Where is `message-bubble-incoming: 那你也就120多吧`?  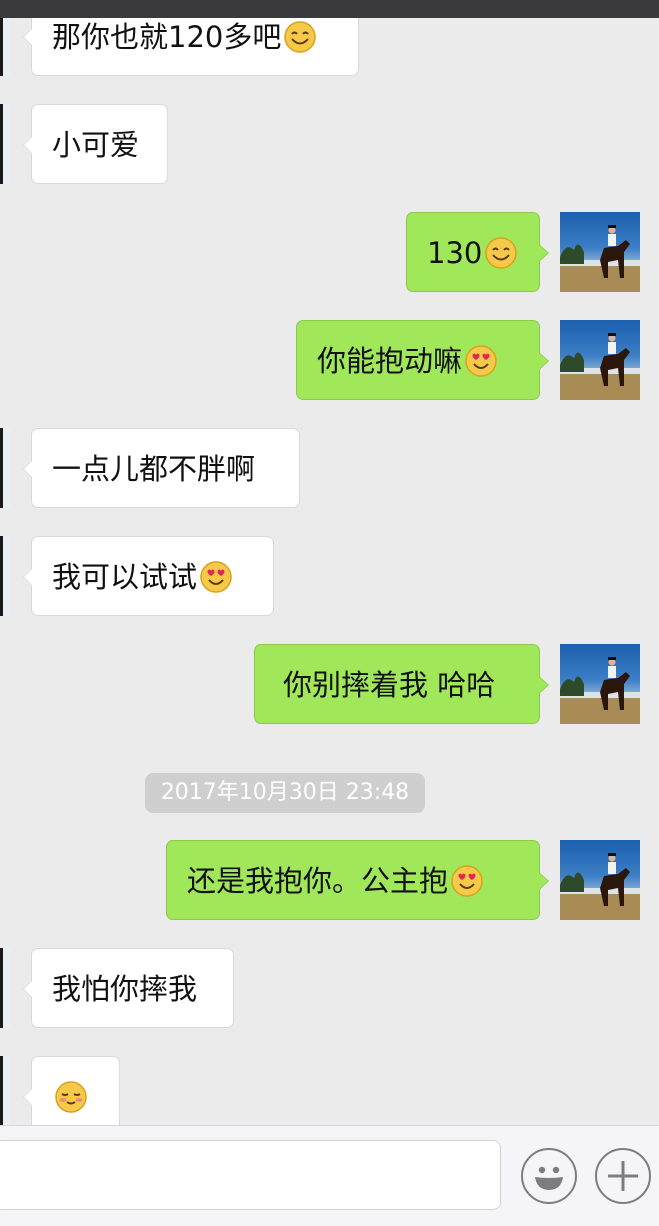
message-bubble-incoming: 那你也就120多吧 is located at coordinates (191, 47).